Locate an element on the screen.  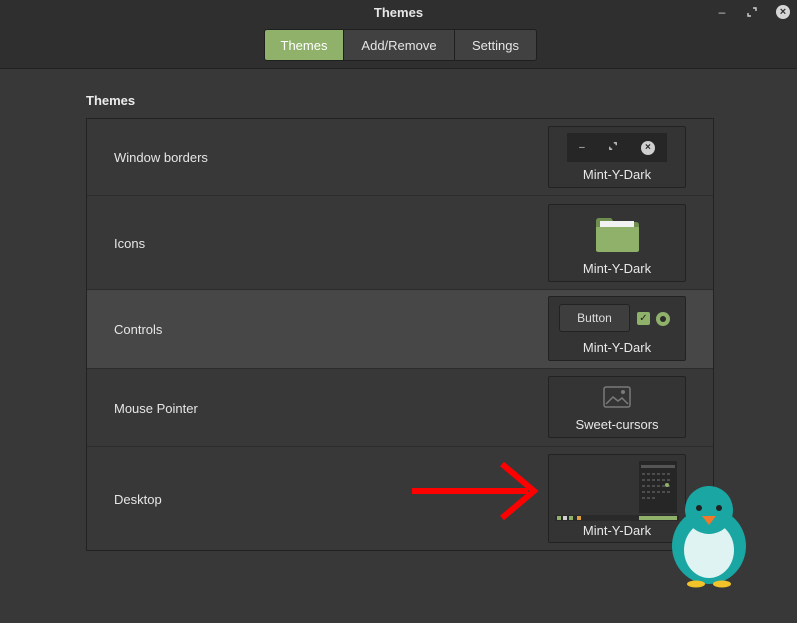
row-label: Desktop is located at coordinates (138, 499).